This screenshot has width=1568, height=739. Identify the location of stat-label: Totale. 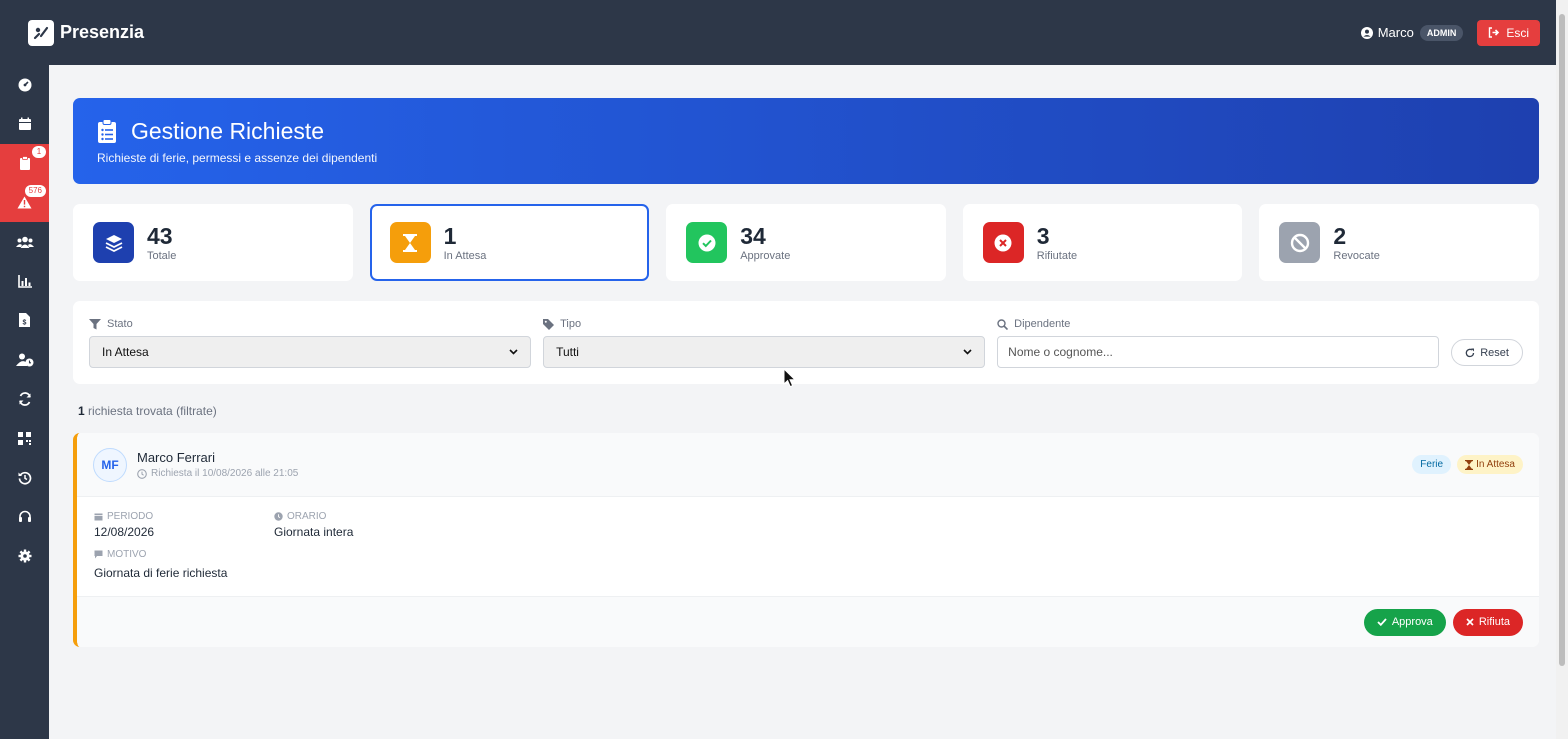
(162, 255).